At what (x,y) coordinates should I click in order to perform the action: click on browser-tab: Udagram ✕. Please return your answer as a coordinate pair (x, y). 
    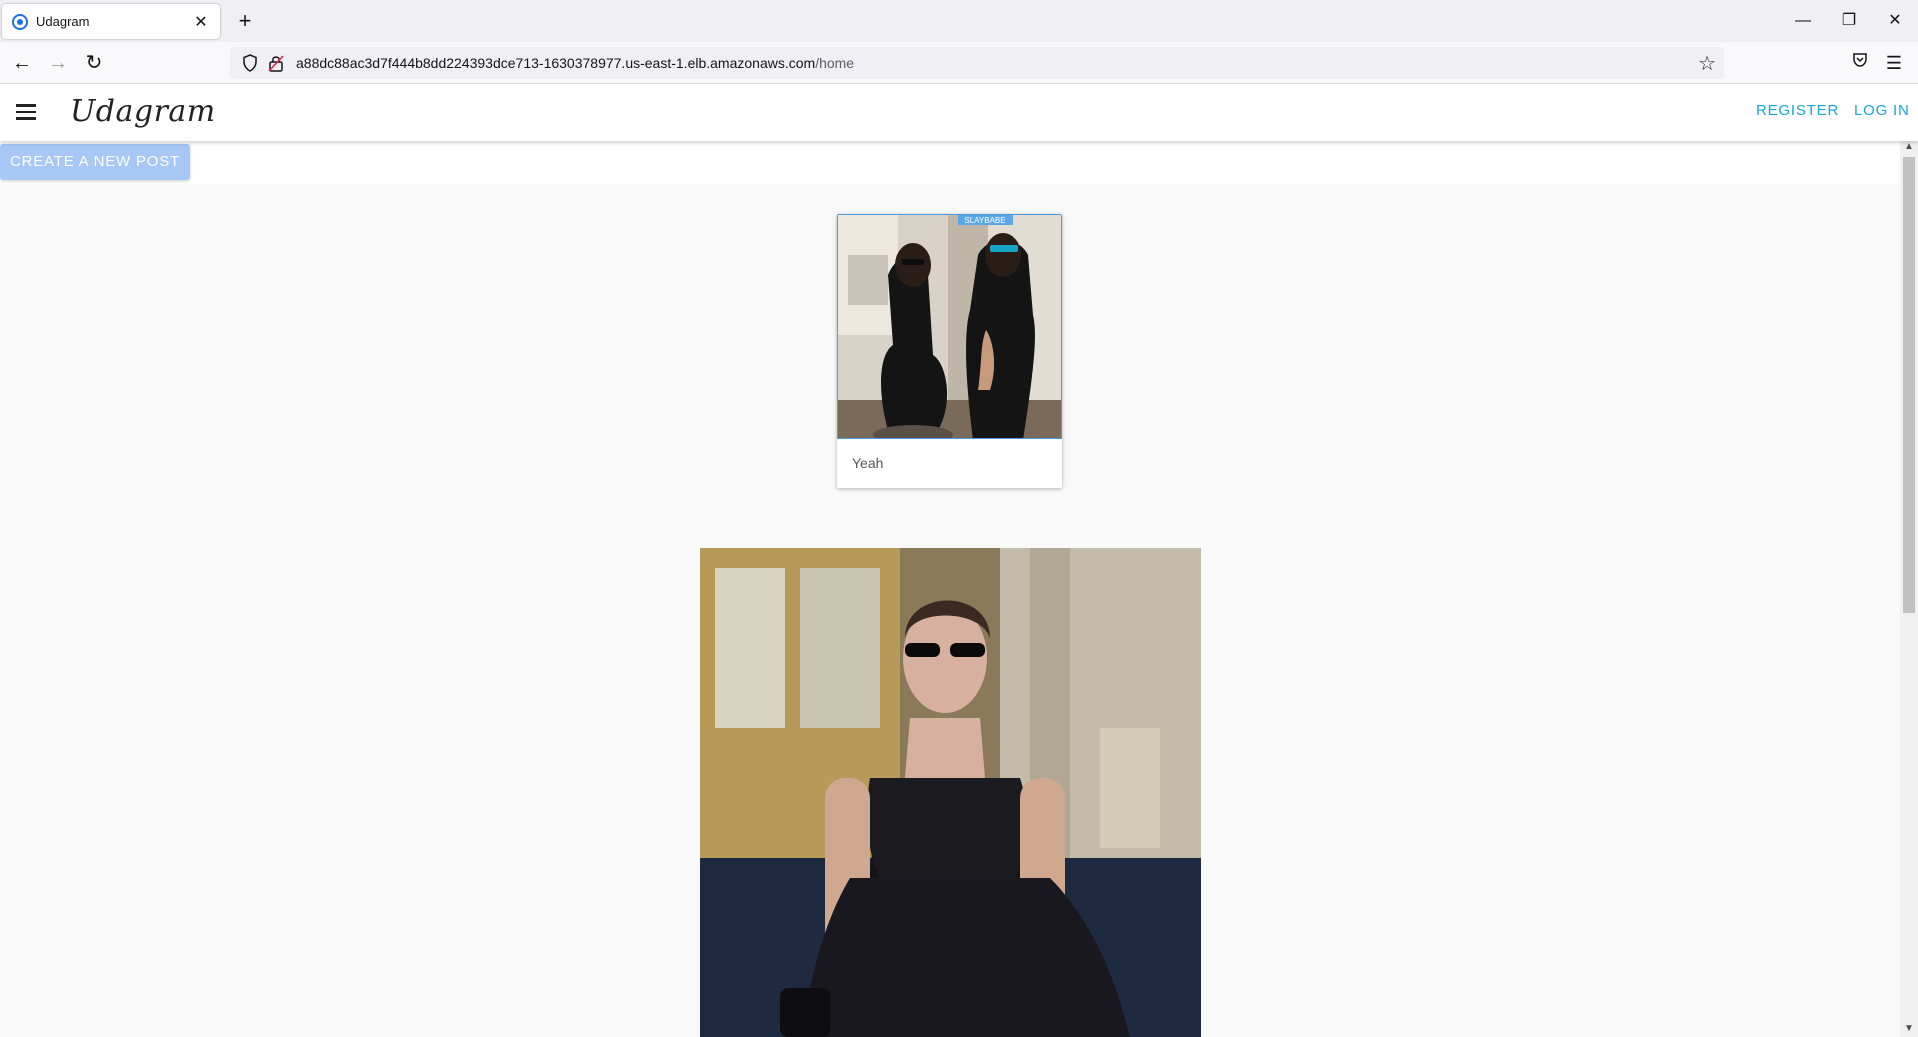
    Looking at the image, I should click on (111, 21).